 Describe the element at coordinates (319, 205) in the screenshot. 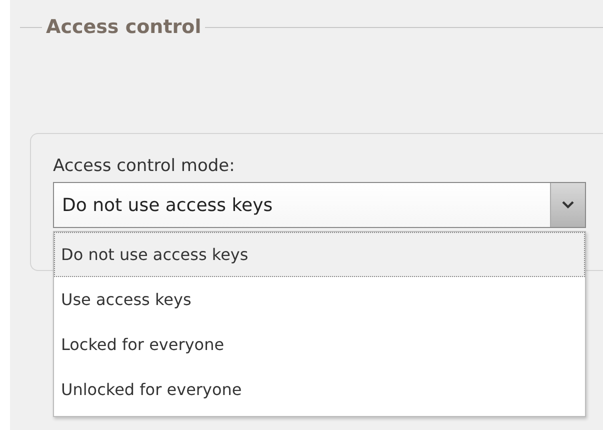

I see `mode-dropdown: Do not use access keys` at that location.